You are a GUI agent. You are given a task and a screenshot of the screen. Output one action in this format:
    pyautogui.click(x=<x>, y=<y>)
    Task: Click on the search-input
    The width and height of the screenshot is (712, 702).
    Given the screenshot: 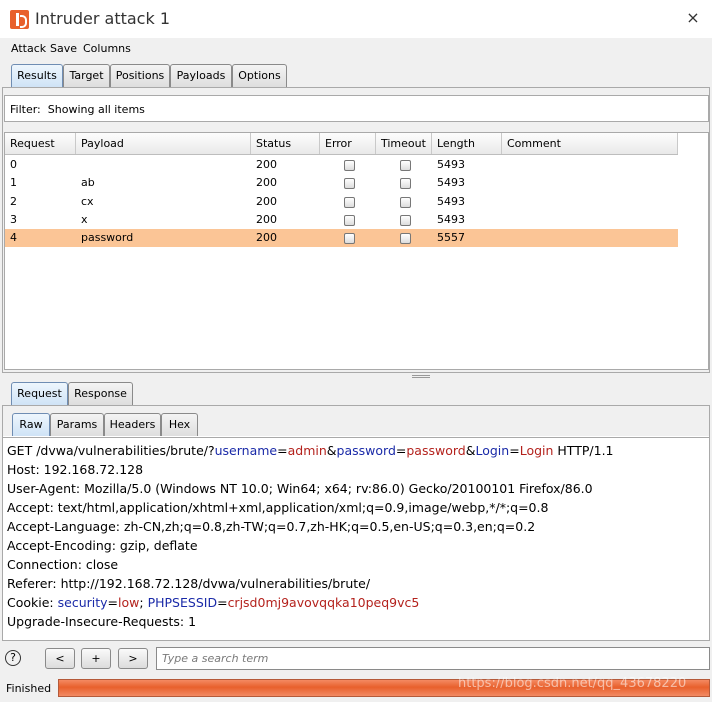 What is the action you would take?
    pyautogui.click(x=433, y=658)
    